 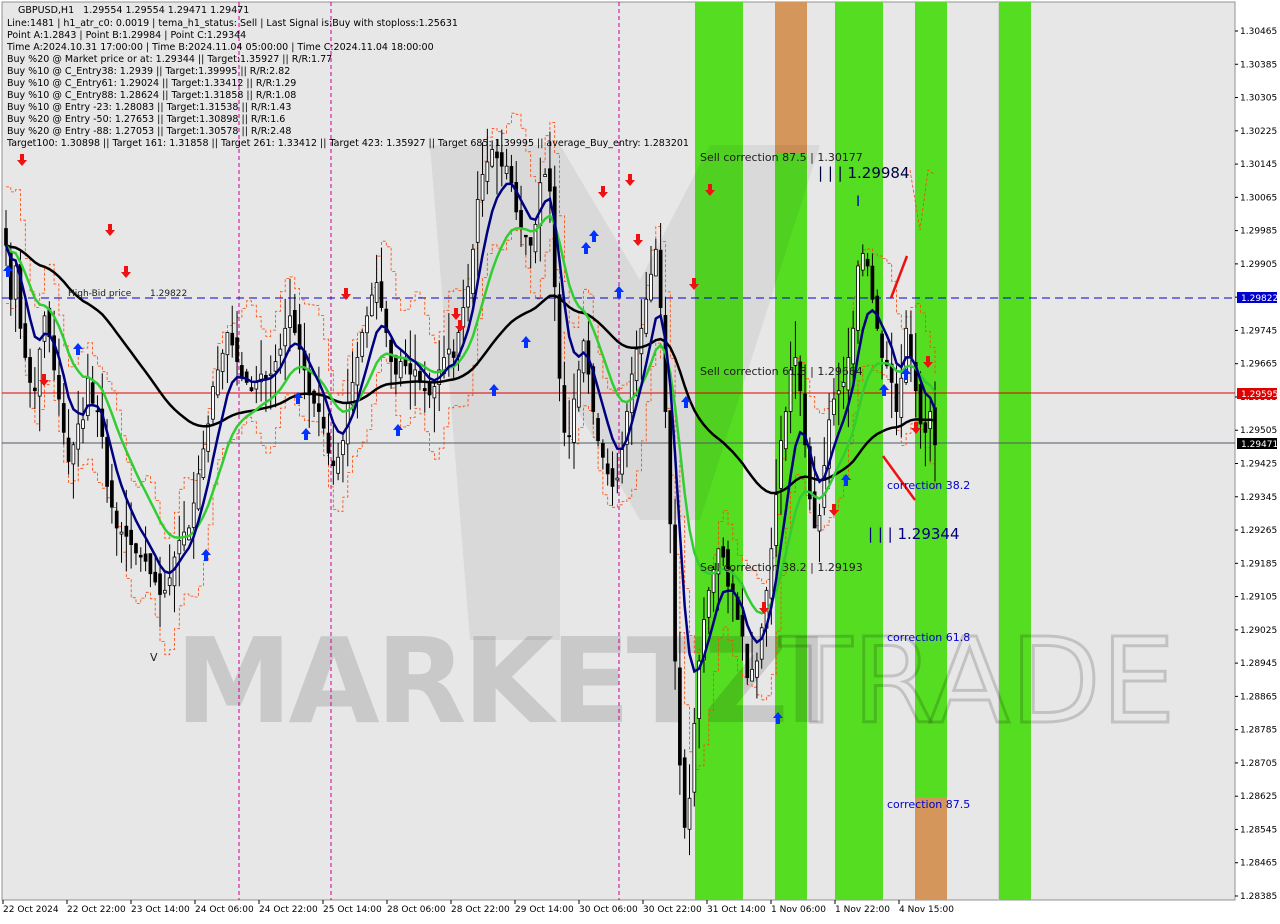 I want to click on y-tick-label: 1.30145, so click(x=1258, y=165).